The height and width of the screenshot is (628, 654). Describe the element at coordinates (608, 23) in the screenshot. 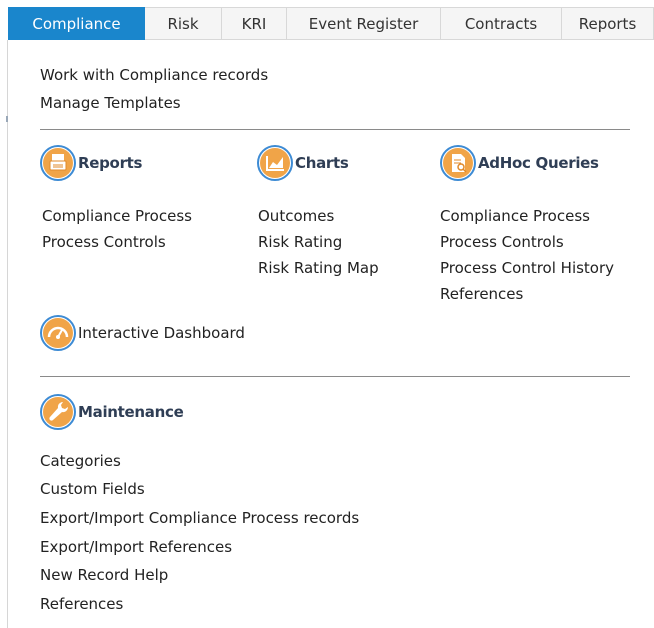

I see `tab-reports: Reports` at that location.